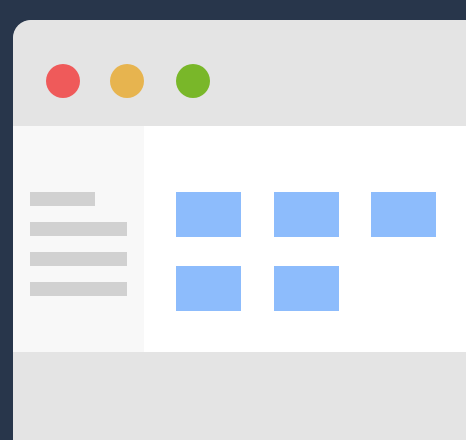 This screenshot has height=440, width=466. Describe the element at coordinates (78, 239) in the screenshot. I see `sidebar` at that location.